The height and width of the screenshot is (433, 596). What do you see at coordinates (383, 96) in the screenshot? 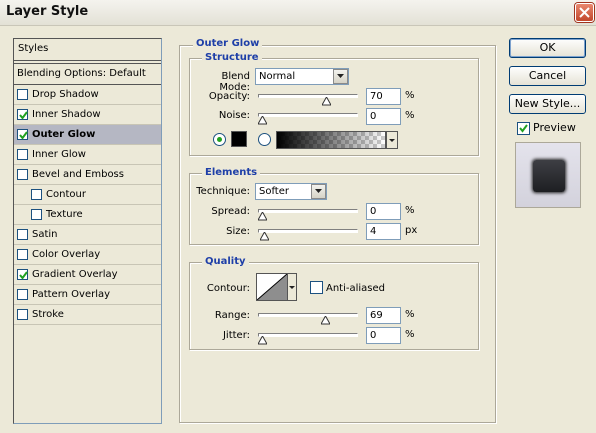
I see `opacity-input: 70` at bounding box center [383, 96].